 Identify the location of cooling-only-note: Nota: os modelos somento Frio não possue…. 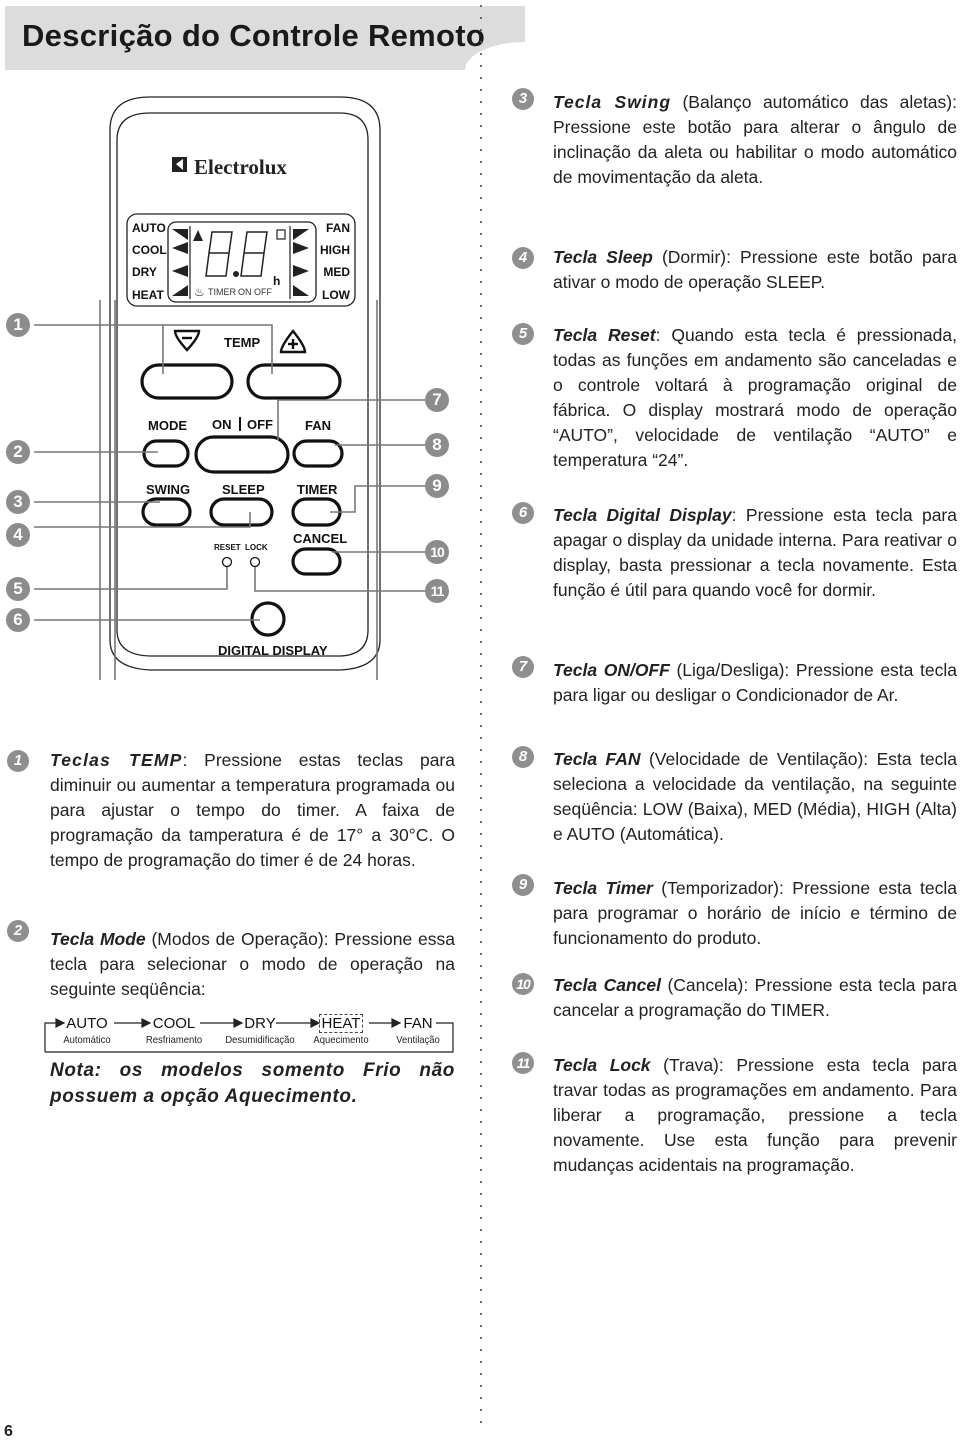
(252, 1083).